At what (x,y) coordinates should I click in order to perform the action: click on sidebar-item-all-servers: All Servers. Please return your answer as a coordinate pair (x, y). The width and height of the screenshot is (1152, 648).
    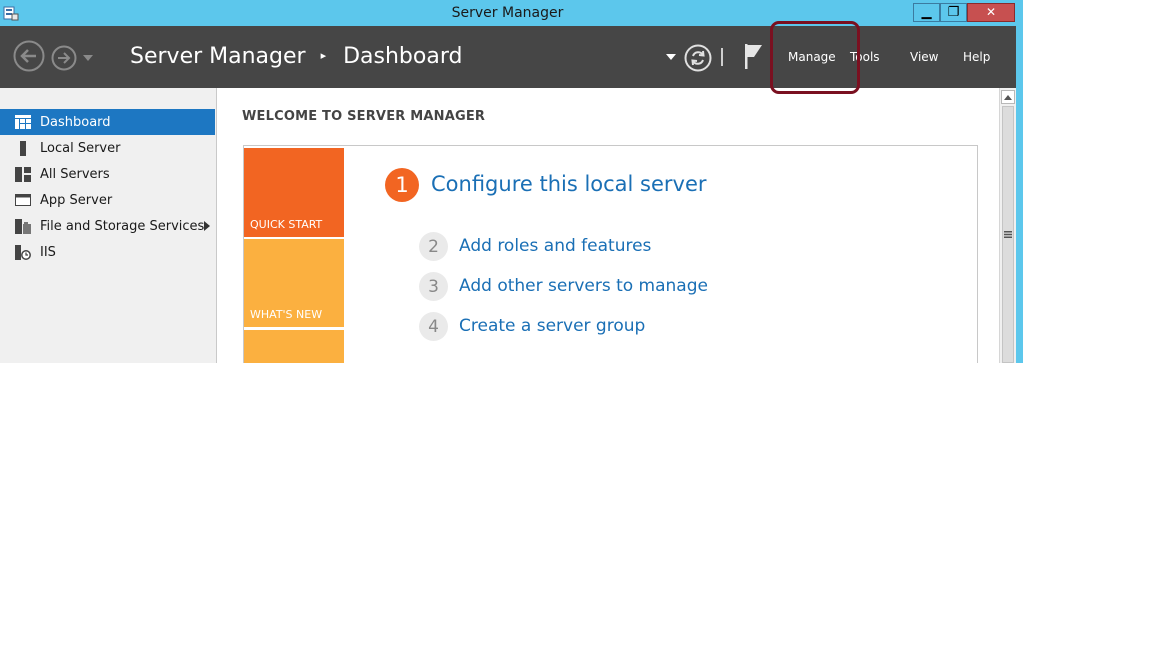
    Looking at the image, I should click on (107, 174).